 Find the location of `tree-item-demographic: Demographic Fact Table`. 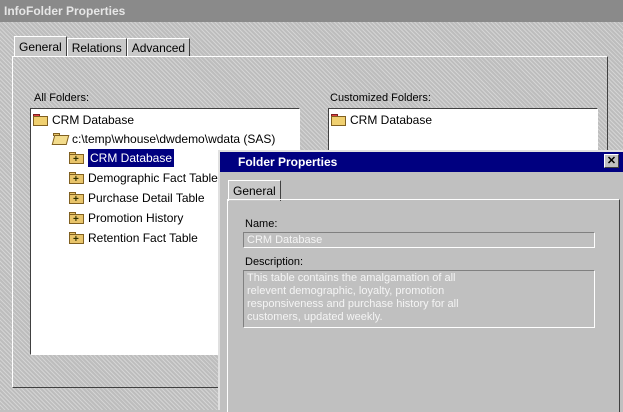

tree-item-demographic: Demographic Fact Table is located at coordinates (143, 179).